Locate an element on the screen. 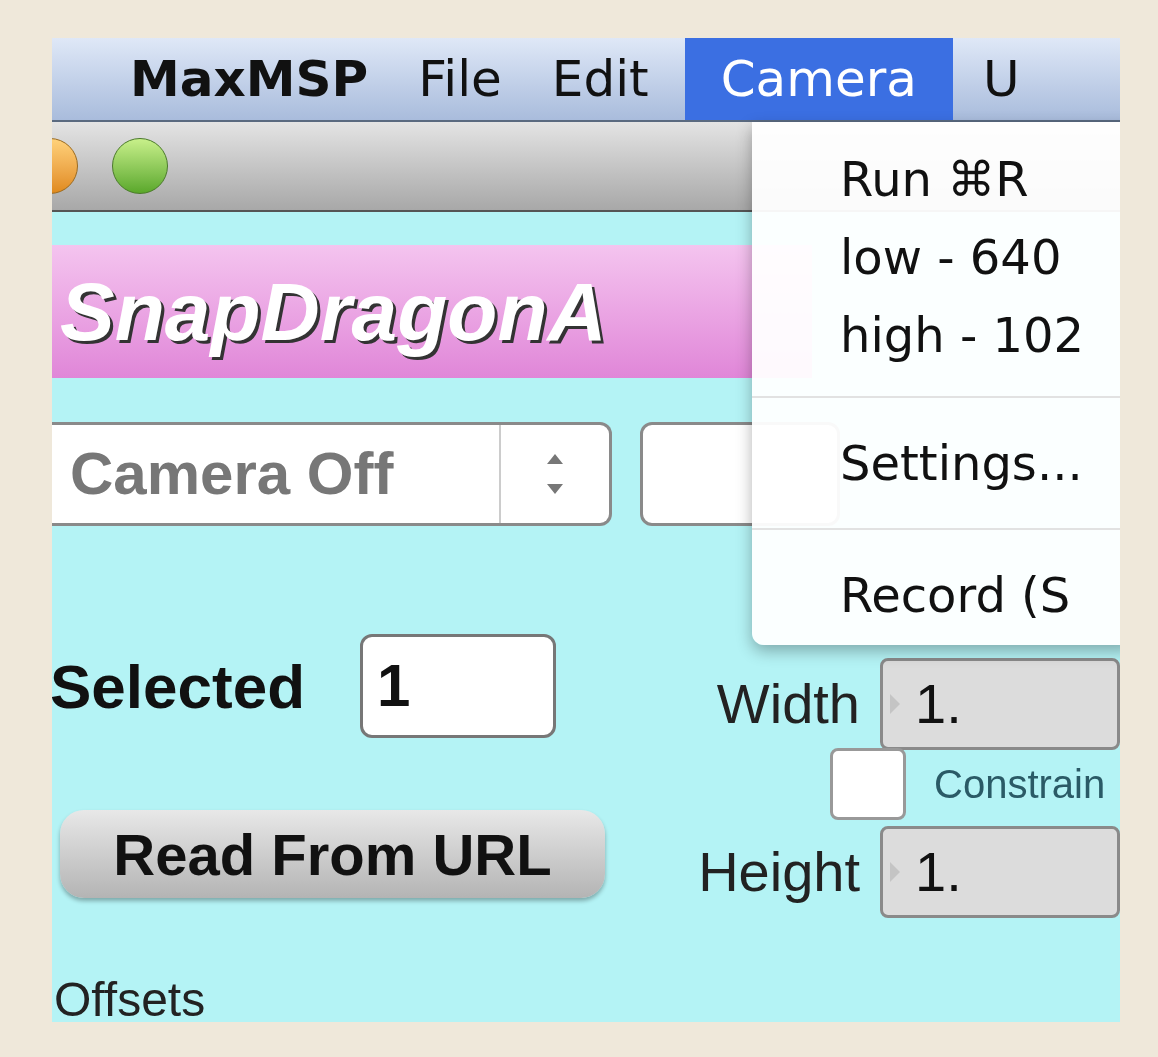 This screenshot has width=1158, height=1057. selected-field: 1 is located at coordinates (458, 686).